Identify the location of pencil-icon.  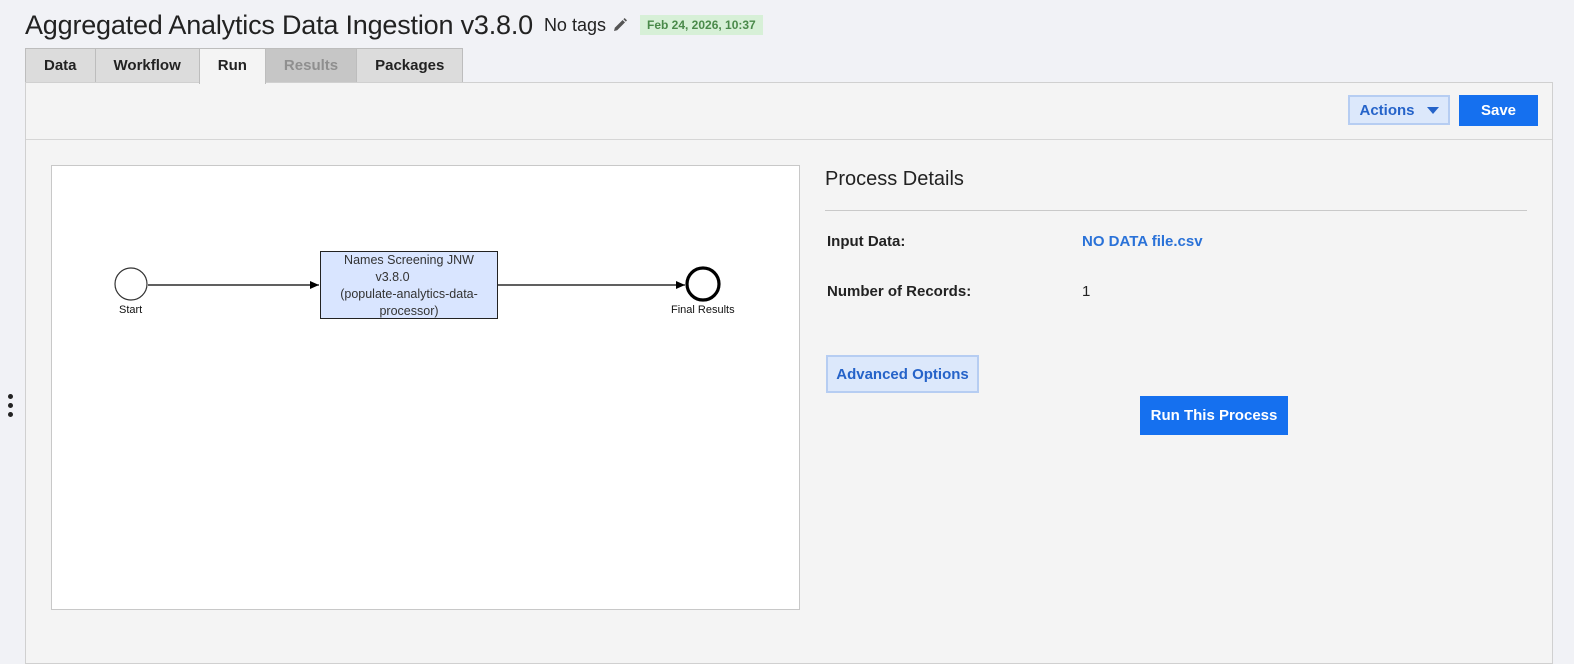
(620, 25).